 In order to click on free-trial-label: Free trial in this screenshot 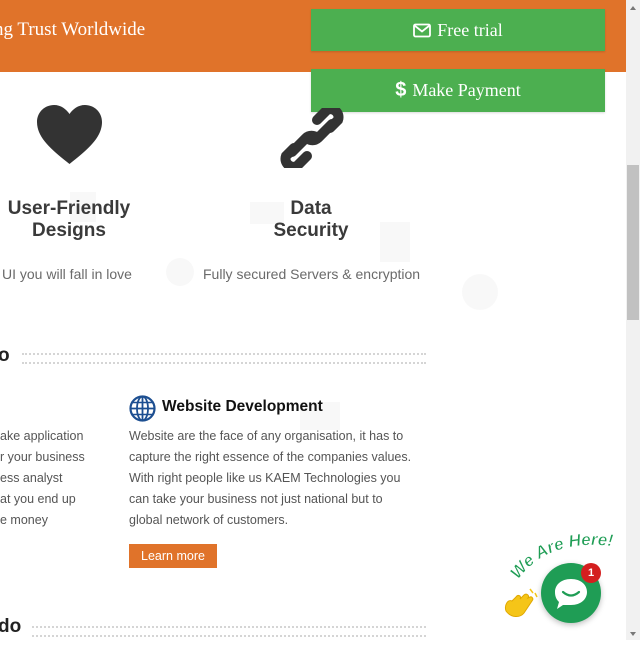, I will do `click(470, 29)`.